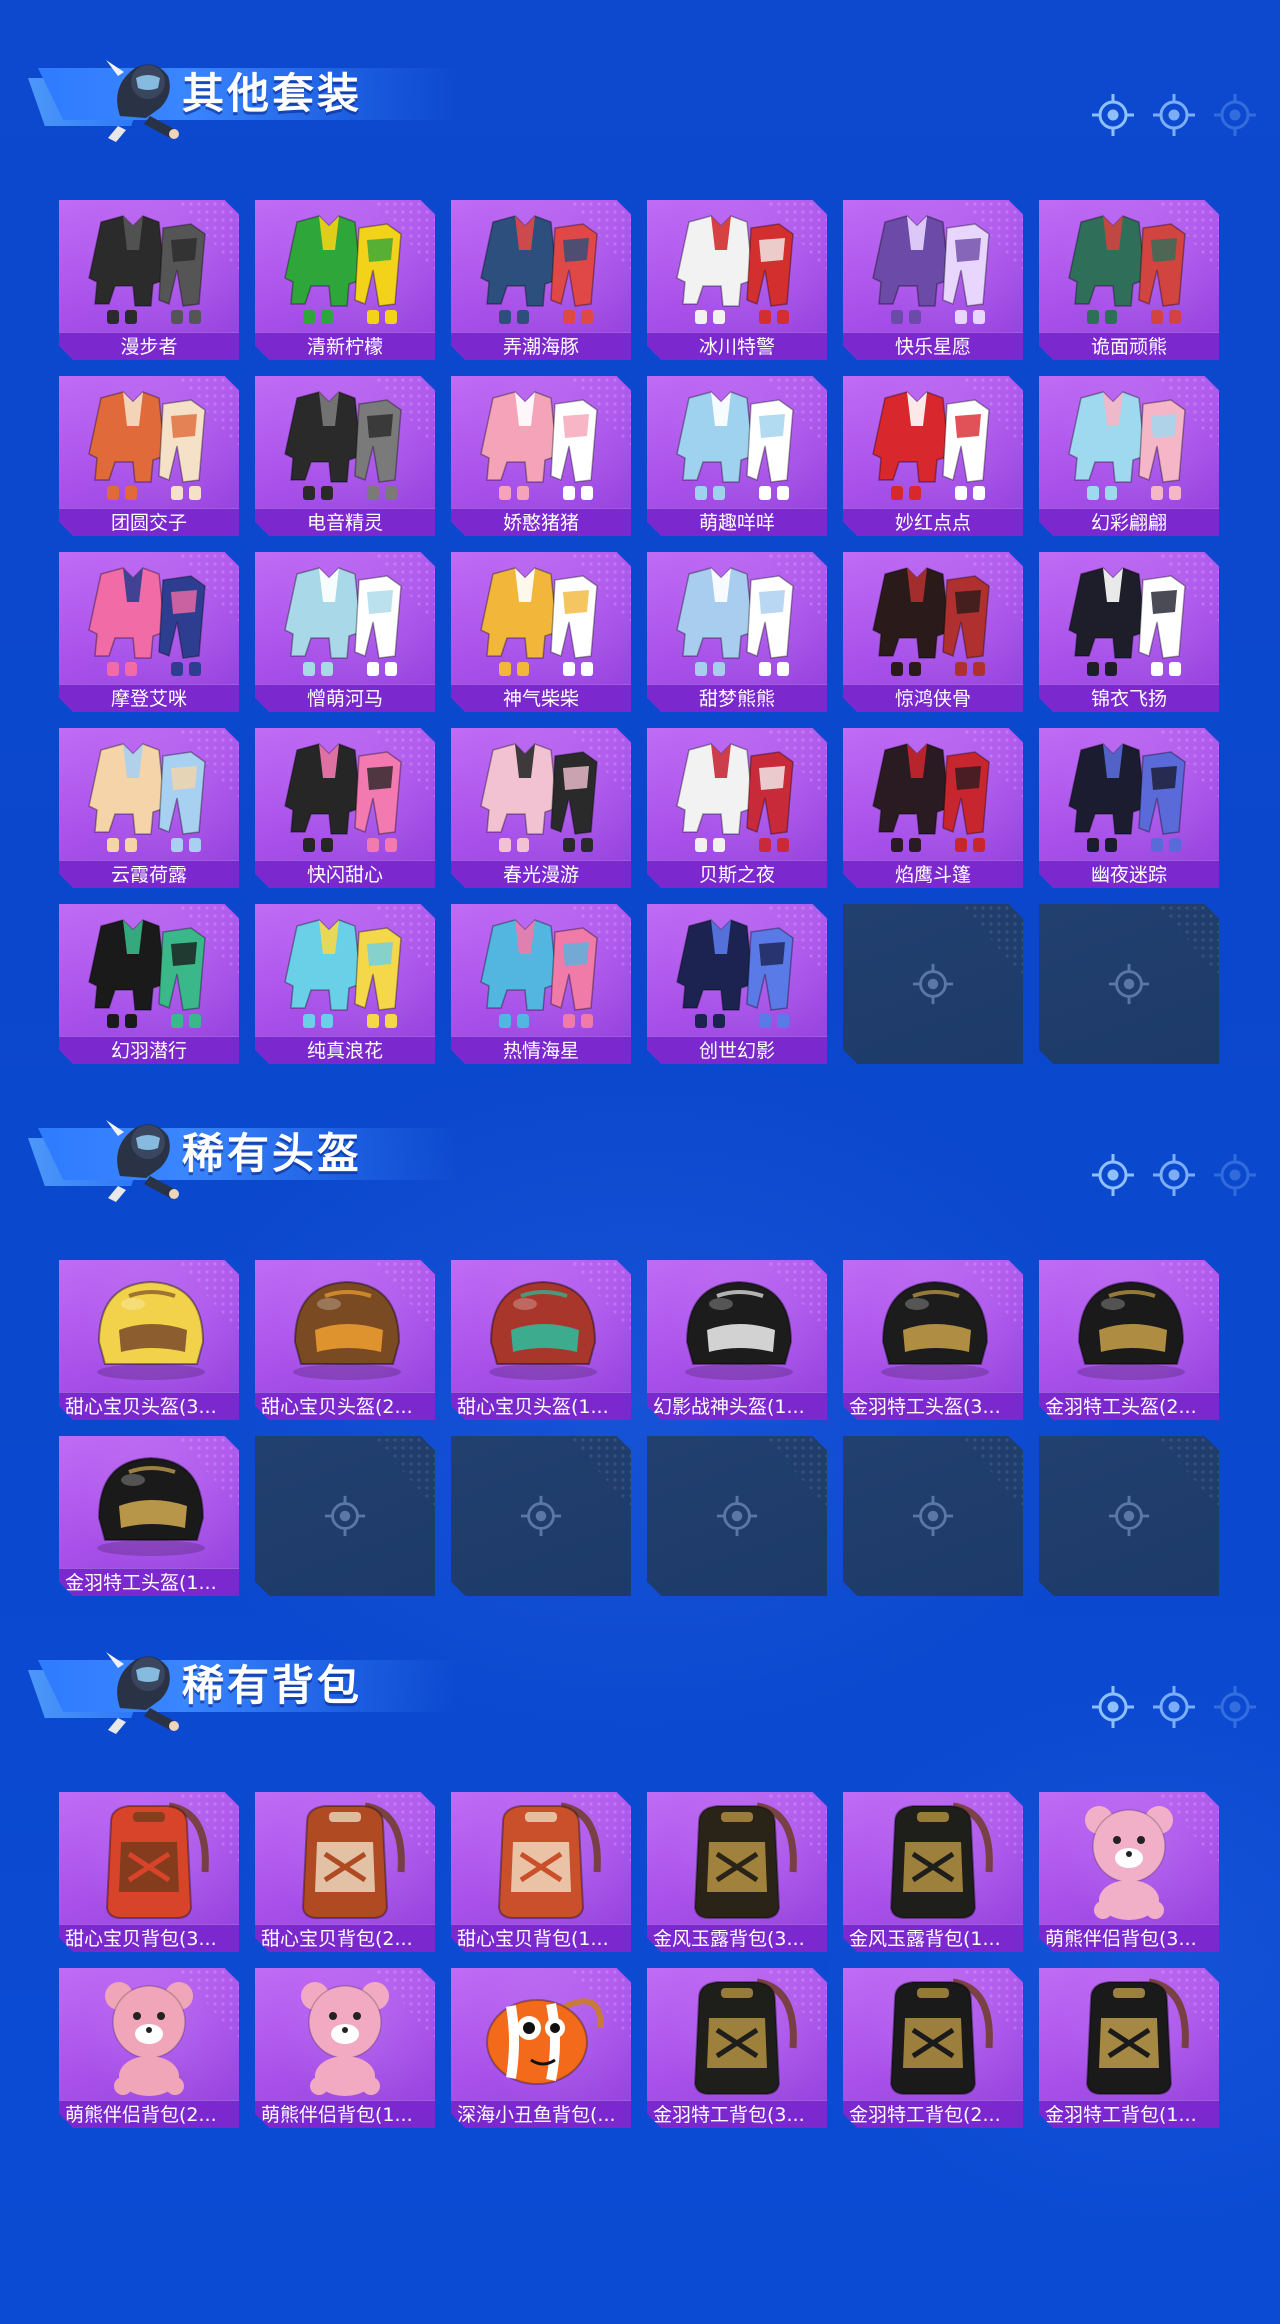 The image size is (1280, 2324). What do you see at coordinates (149, 984) in the screenshot?
I see `item-card: 幻羽潜行` at bounding box center [149, 984].